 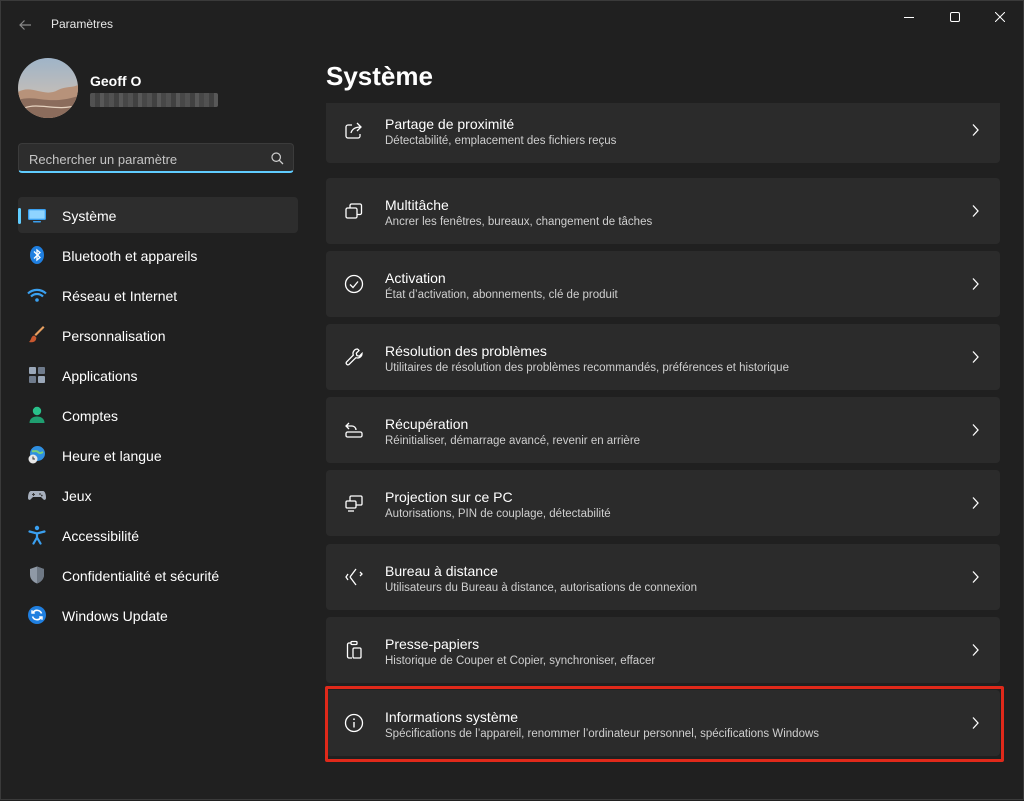 What do you see at coordinates (512, 24) in the screenshot?
I see `title-bar: Paramètres` at bounding box center [512, 24].